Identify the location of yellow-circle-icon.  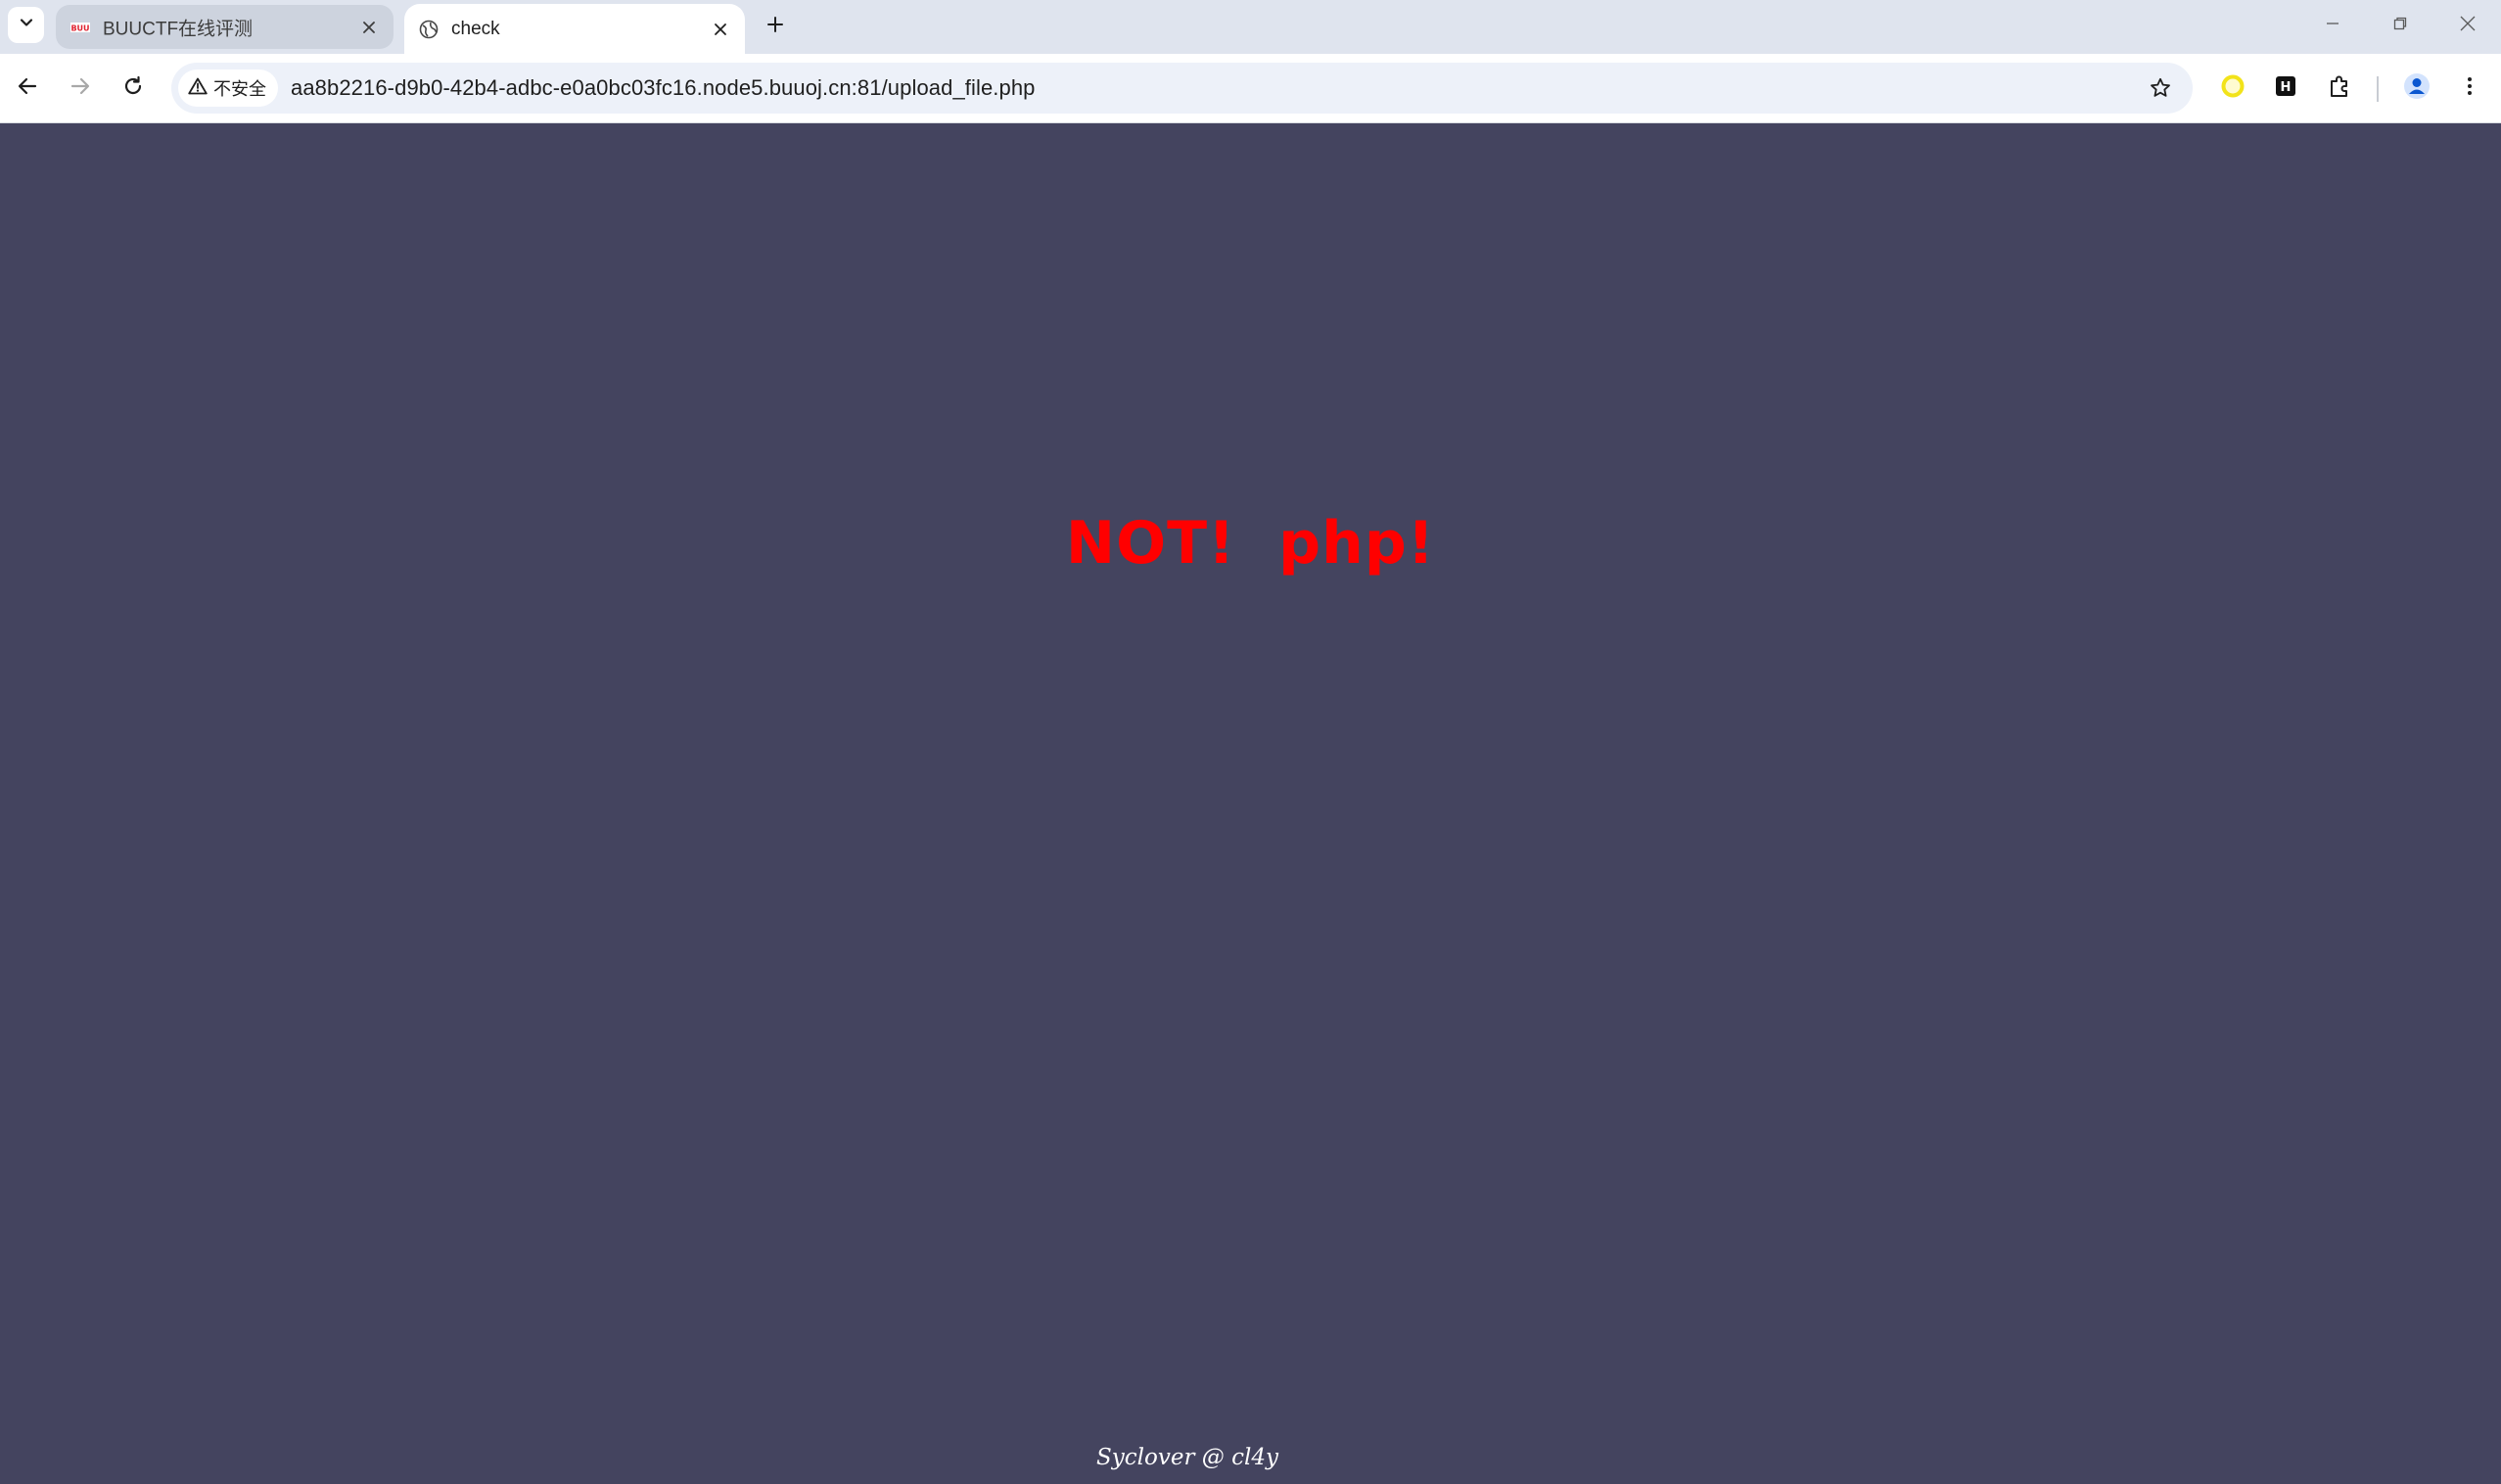
(2233, 88).